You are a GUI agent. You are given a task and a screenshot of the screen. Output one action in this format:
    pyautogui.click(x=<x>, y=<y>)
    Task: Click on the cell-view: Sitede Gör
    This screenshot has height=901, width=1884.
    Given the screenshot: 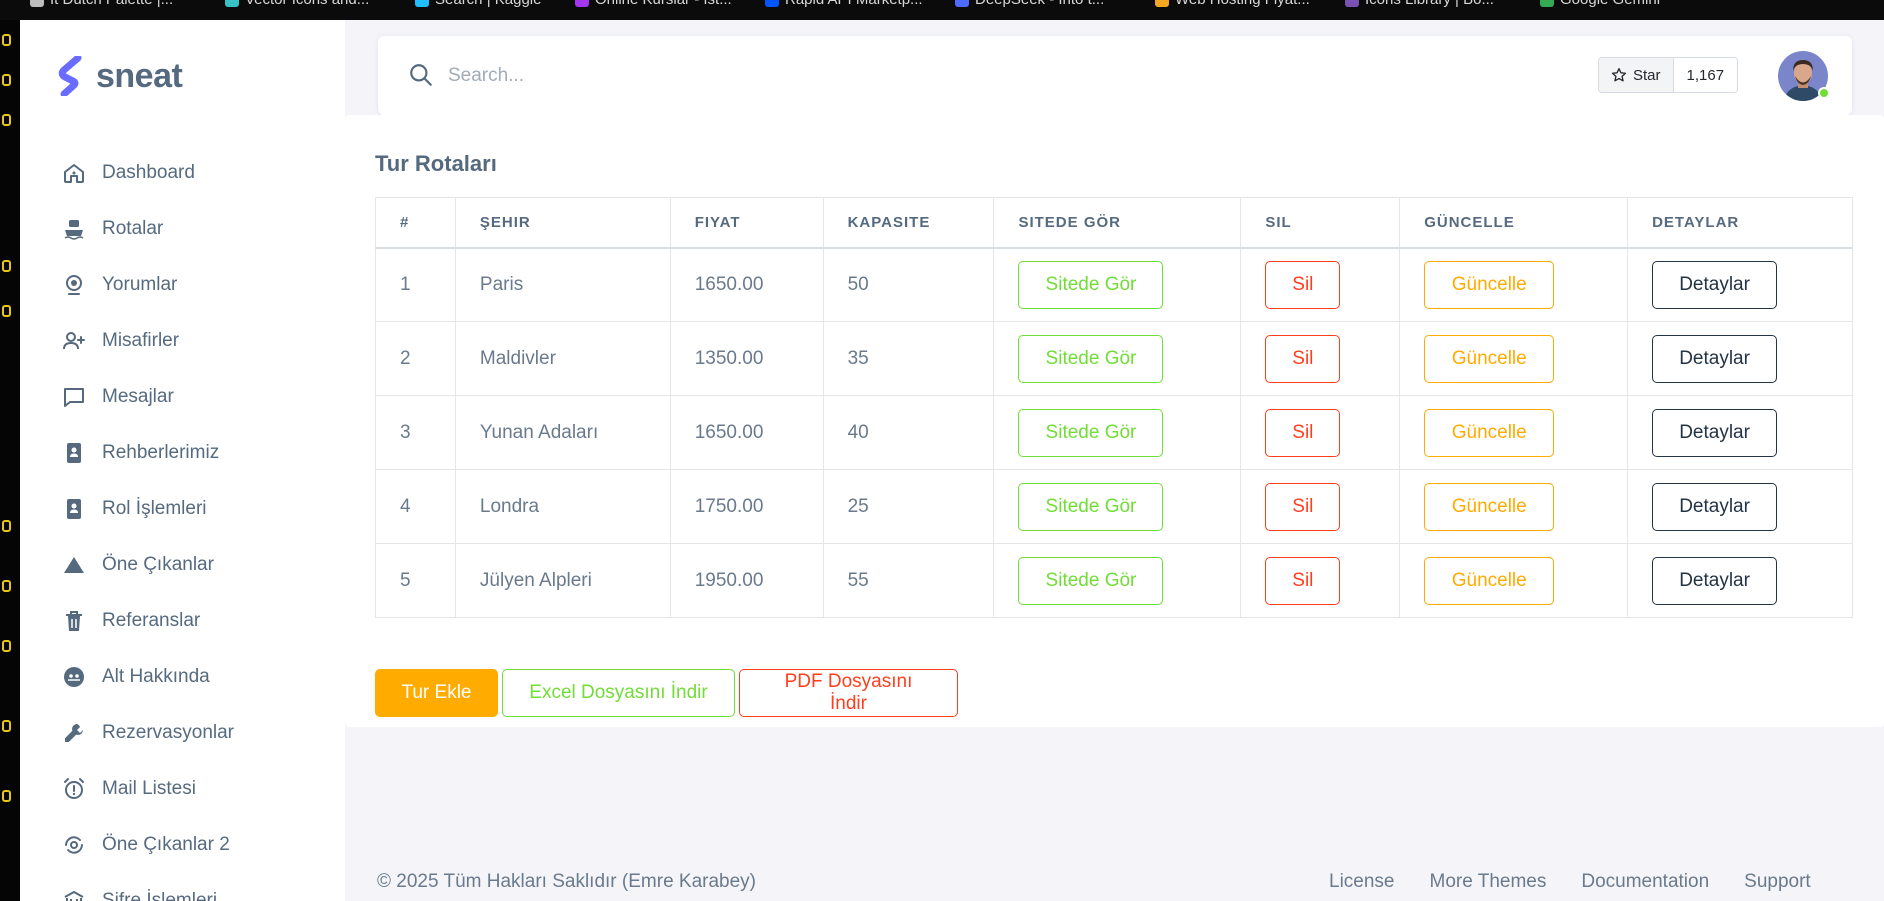 What is the action you would take?
    pyautogui.click(x=1117, y=506)
    